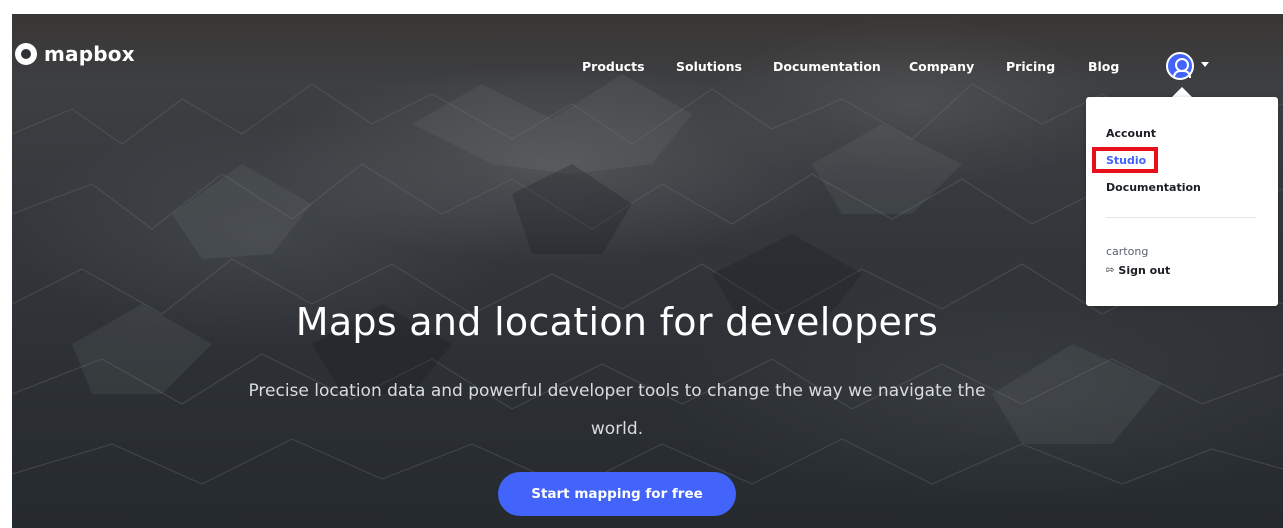 The width and height of the screenshot is (1283, 528). What do you see at coordinates (1182, 92) in the screenshot?
I see `dropdown-pointer` at bounding box center [1182, 92].